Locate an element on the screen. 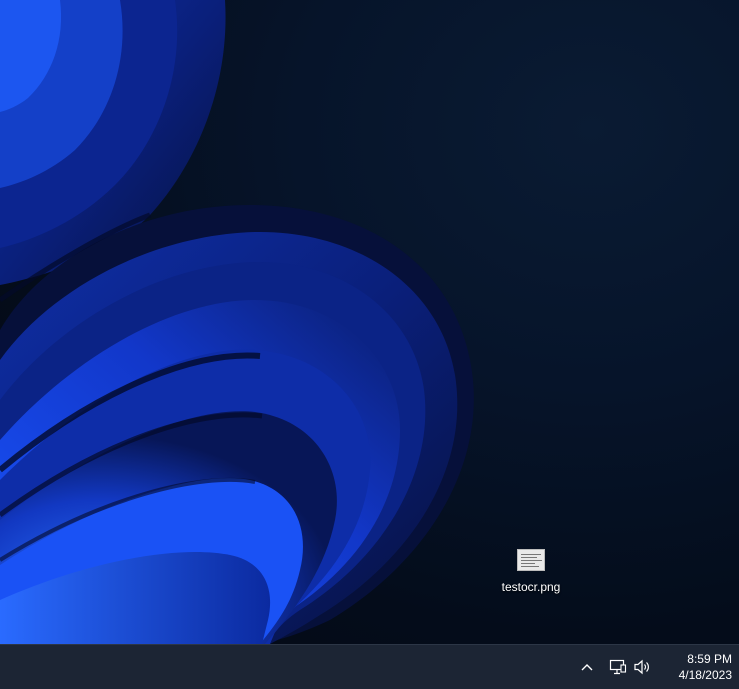  desktop-file-testocr: testocr.png is located at coordinates (531, 569).